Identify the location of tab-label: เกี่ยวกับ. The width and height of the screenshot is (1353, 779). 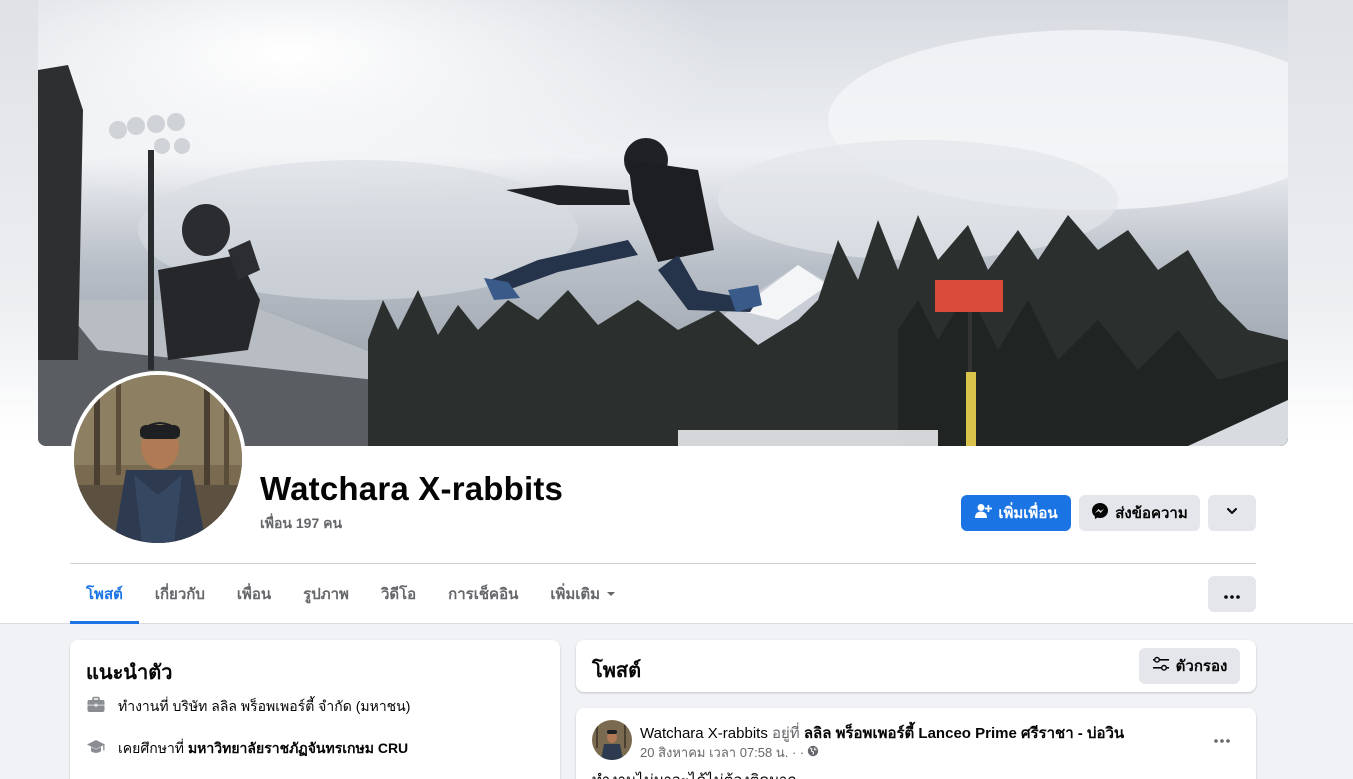
(179, 594).